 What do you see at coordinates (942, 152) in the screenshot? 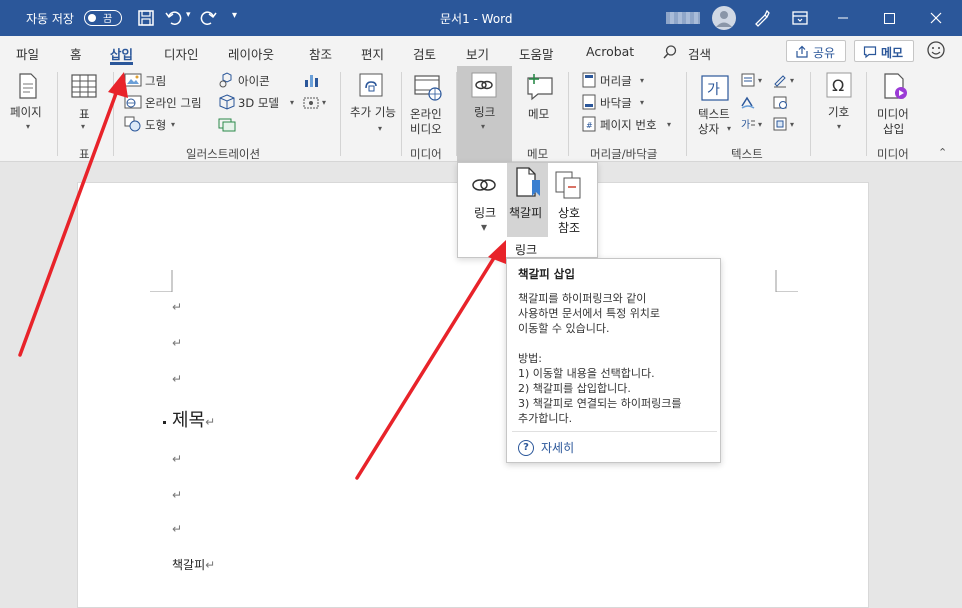
I see `collapse-ribbon-icon: ⌃` at bounding box center [942, 152].